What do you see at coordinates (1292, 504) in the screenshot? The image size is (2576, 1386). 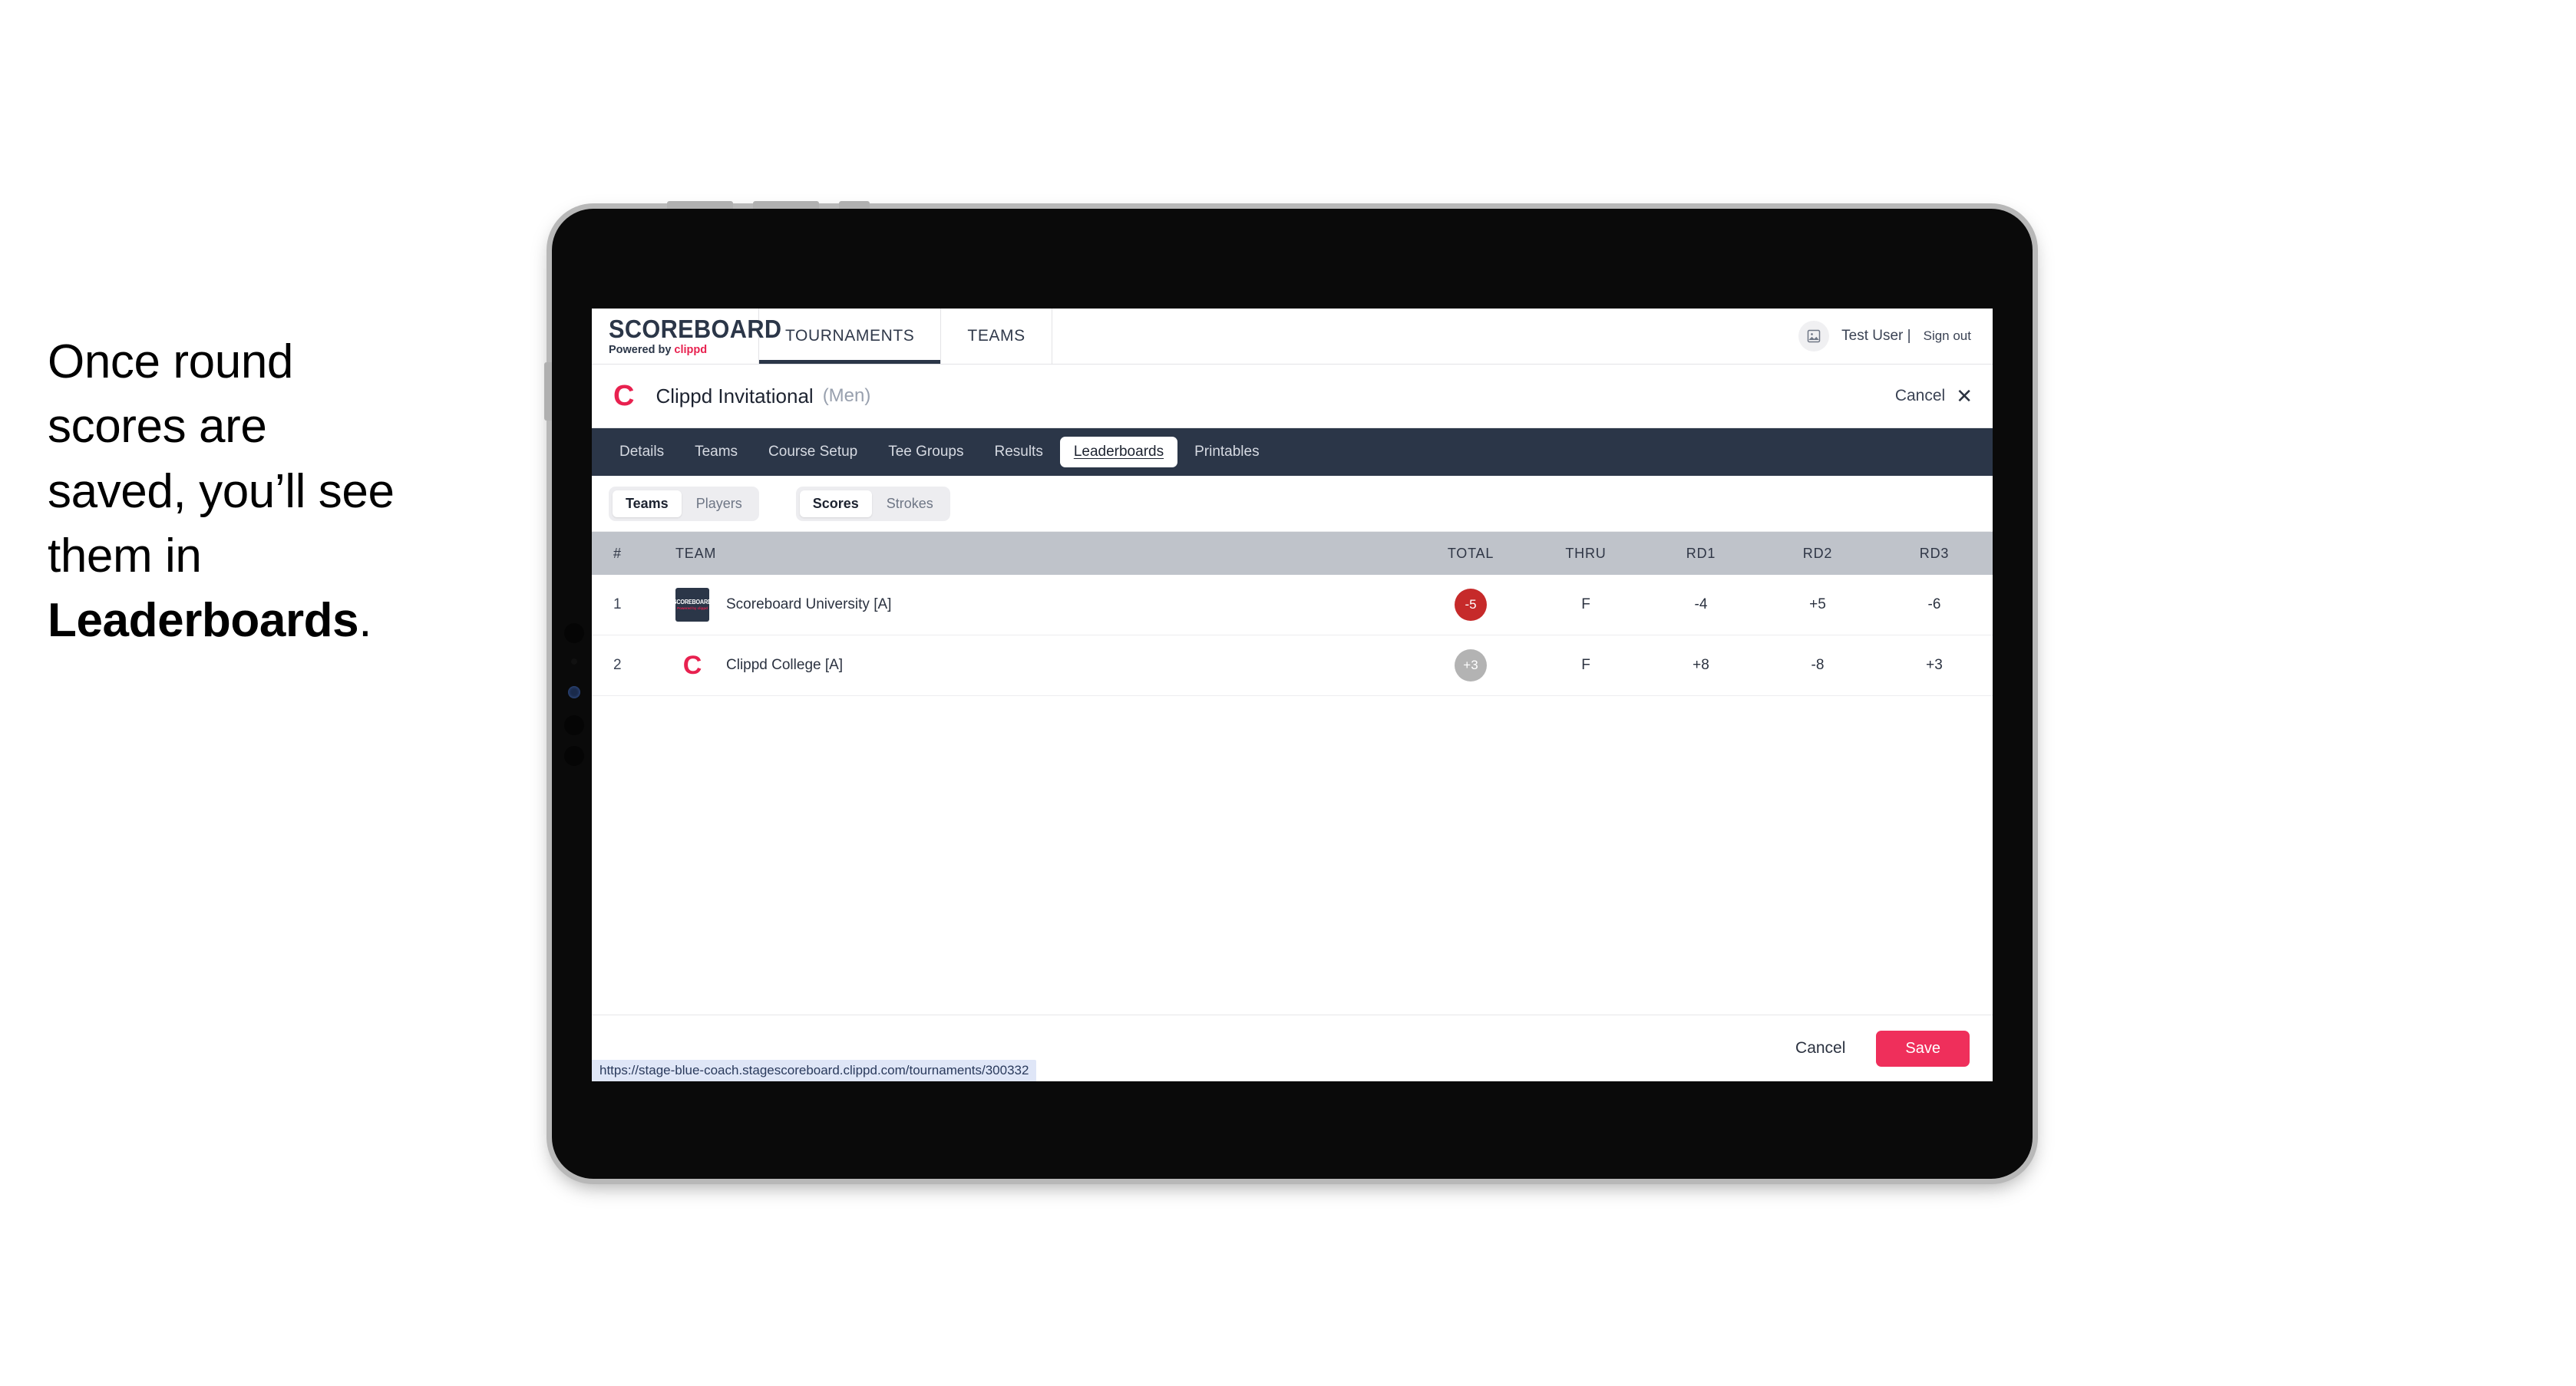 I see `leaderboard-filters: Teams Players Scores Strokes` at bounding box center [1292, 504].